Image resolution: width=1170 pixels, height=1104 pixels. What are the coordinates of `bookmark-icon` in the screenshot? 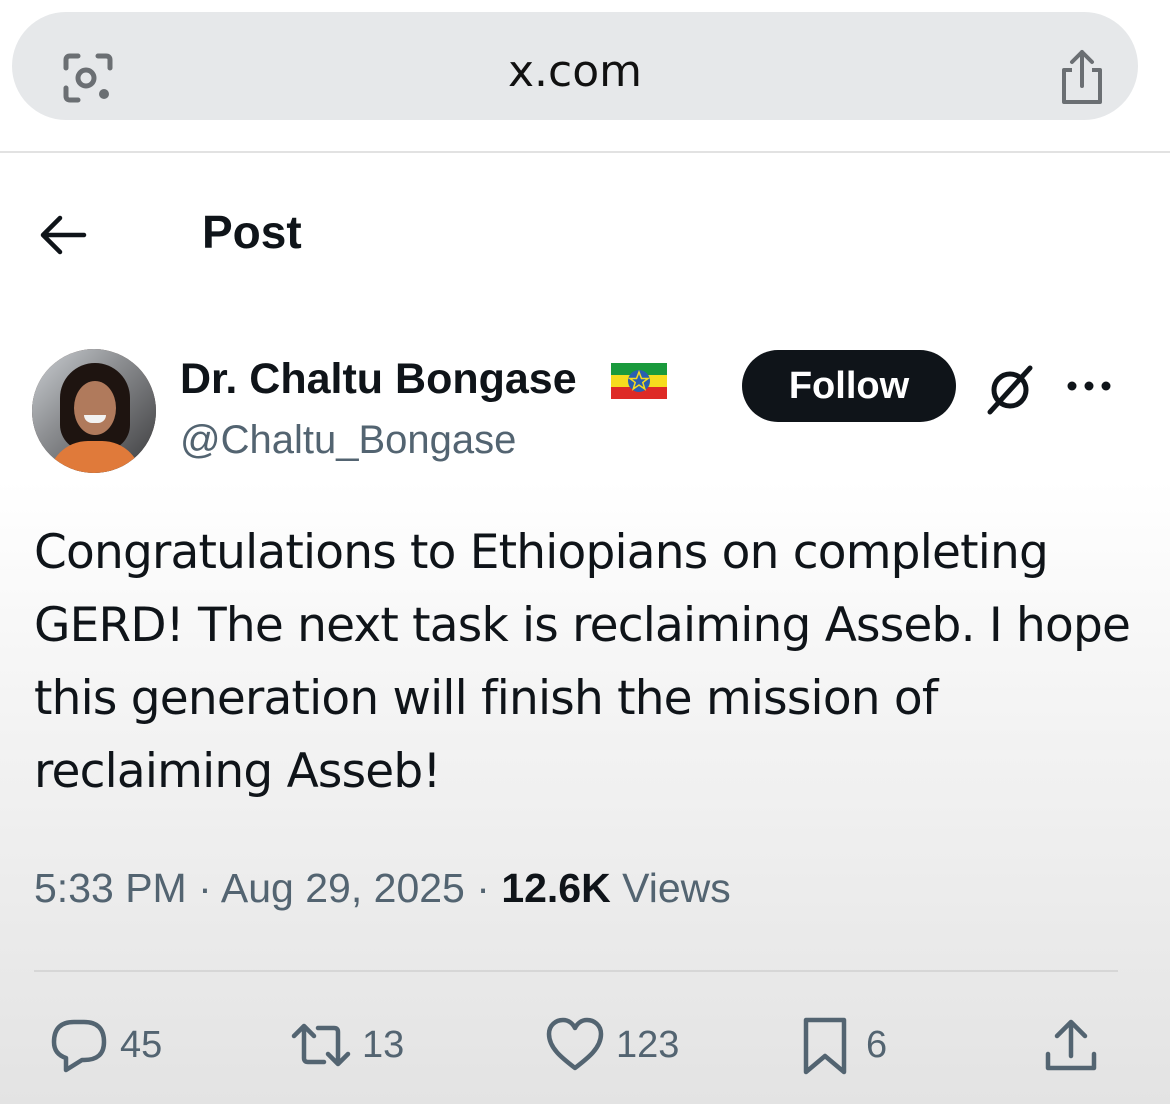 It's located at (825, 1046).